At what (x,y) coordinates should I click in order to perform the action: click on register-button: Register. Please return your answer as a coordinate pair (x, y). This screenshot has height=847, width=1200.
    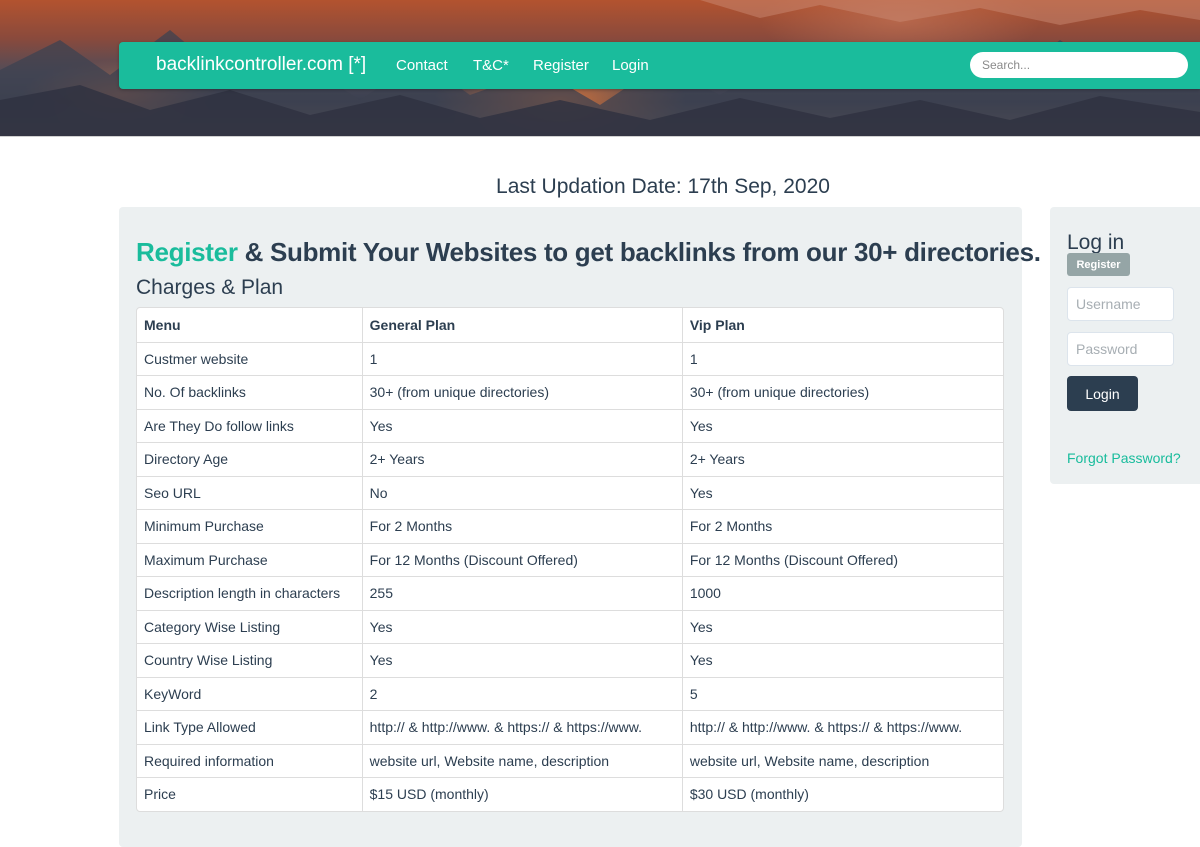
    Looking at the image, I should click on (1098, 264).